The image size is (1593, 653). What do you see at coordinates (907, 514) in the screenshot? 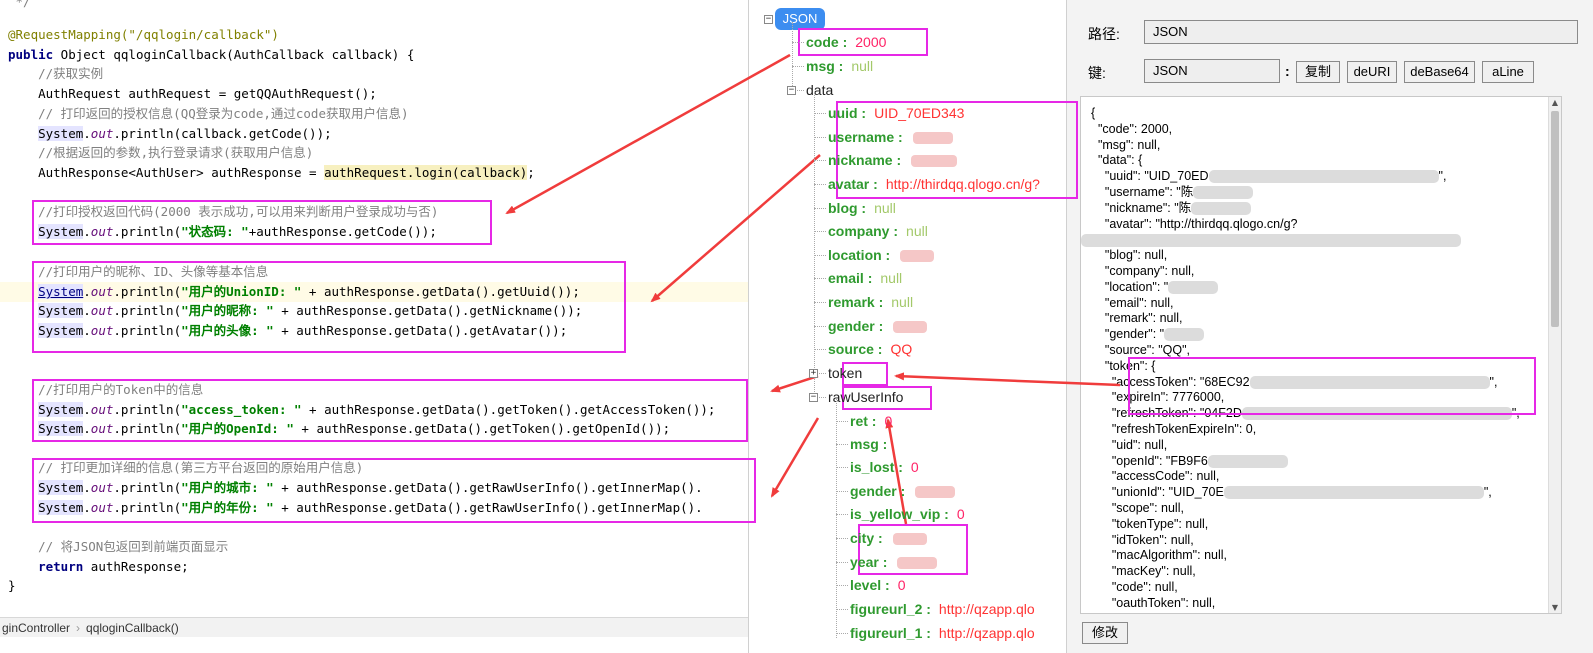
I see `tree-node-is-yellow-vip: is_yellow_vip :0` at bounding box center [907, 514].